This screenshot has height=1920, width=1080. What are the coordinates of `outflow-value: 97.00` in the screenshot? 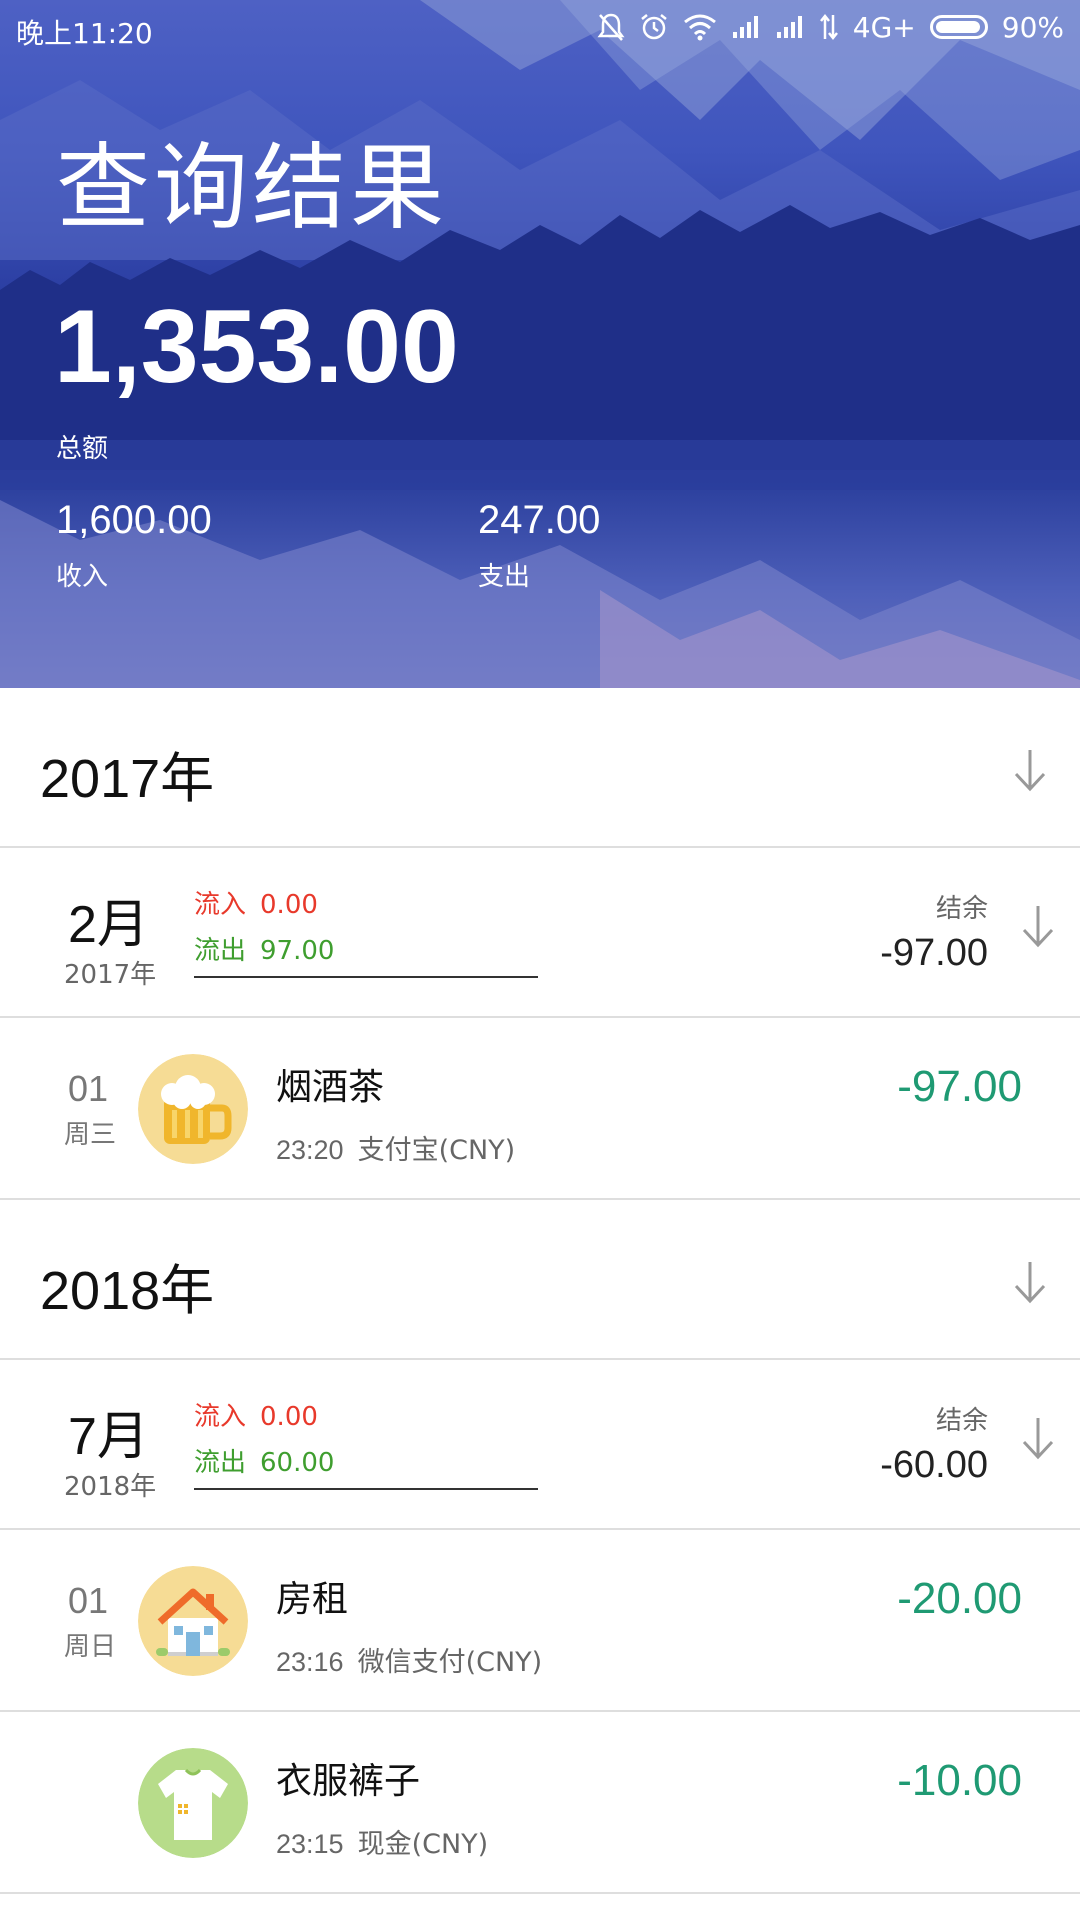 It's located at (297, 951).